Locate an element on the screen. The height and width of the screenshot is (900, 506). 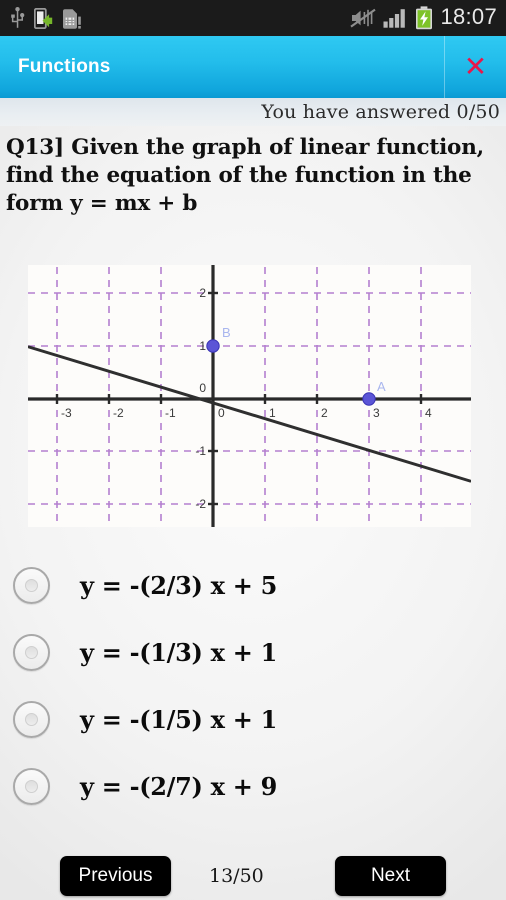
svg-text: 4 is located at coordinates (428, 413).